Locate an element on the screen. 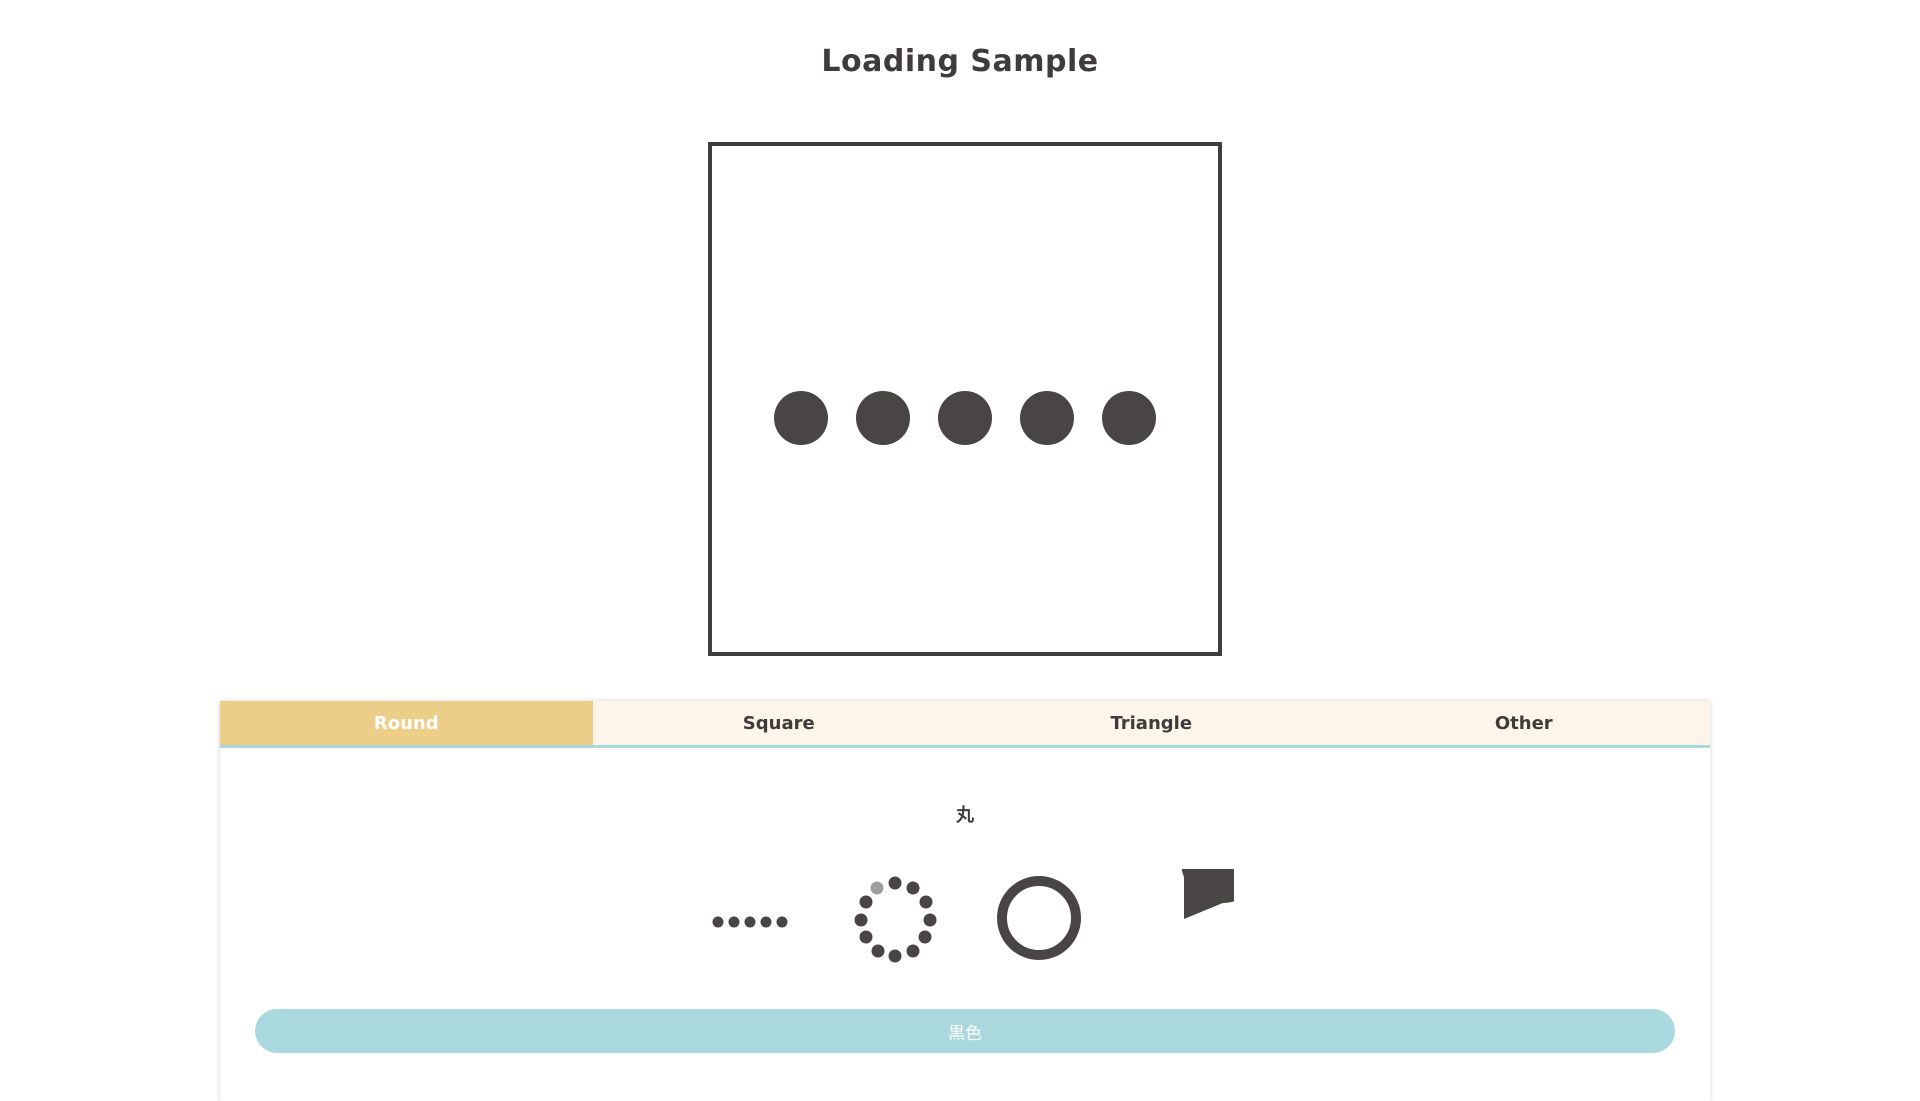 The height and width of the screenshot is (1101, 1920). color-black-button: 黒色 is located at coordinates (965, 1031).